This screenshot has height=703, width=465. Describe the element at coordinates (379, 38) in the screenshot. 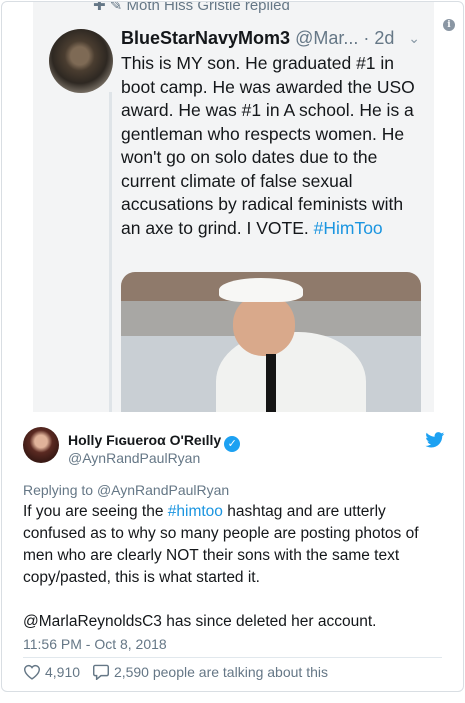

I see `embedded-age: · 2d` at that location.